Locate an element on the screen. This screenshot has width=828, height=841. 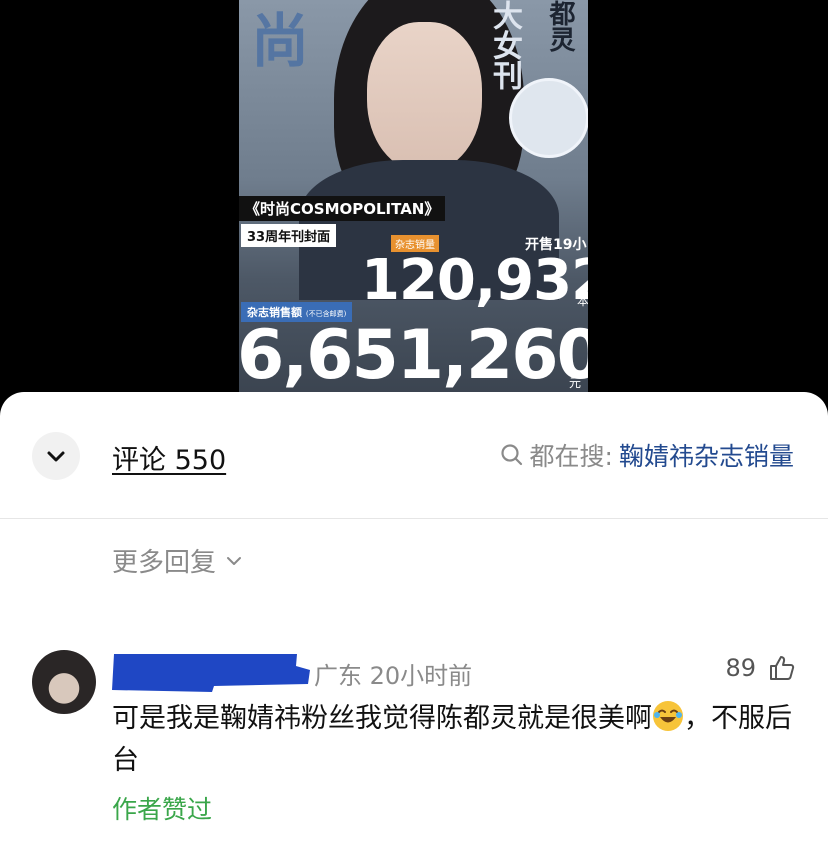
search-suggestion-prefix: 都在搜: is located at coordinates (571, 456).